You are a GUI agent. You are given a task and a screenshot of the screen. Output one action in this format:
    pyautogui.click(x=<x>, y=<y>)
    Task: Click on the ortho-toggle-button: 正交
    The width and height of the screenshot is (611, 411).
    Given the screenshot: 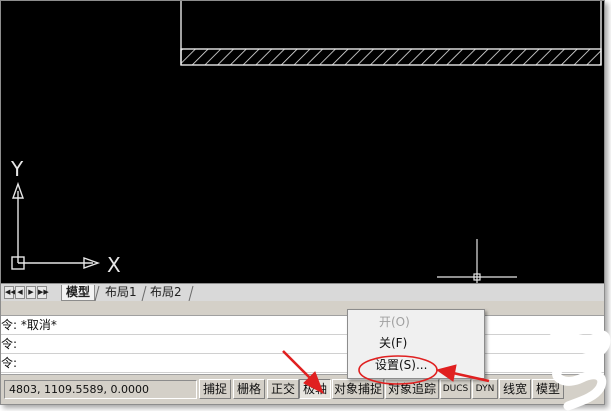 What is the action you would take?
    pyautogui.click(x=283, y=389)
    